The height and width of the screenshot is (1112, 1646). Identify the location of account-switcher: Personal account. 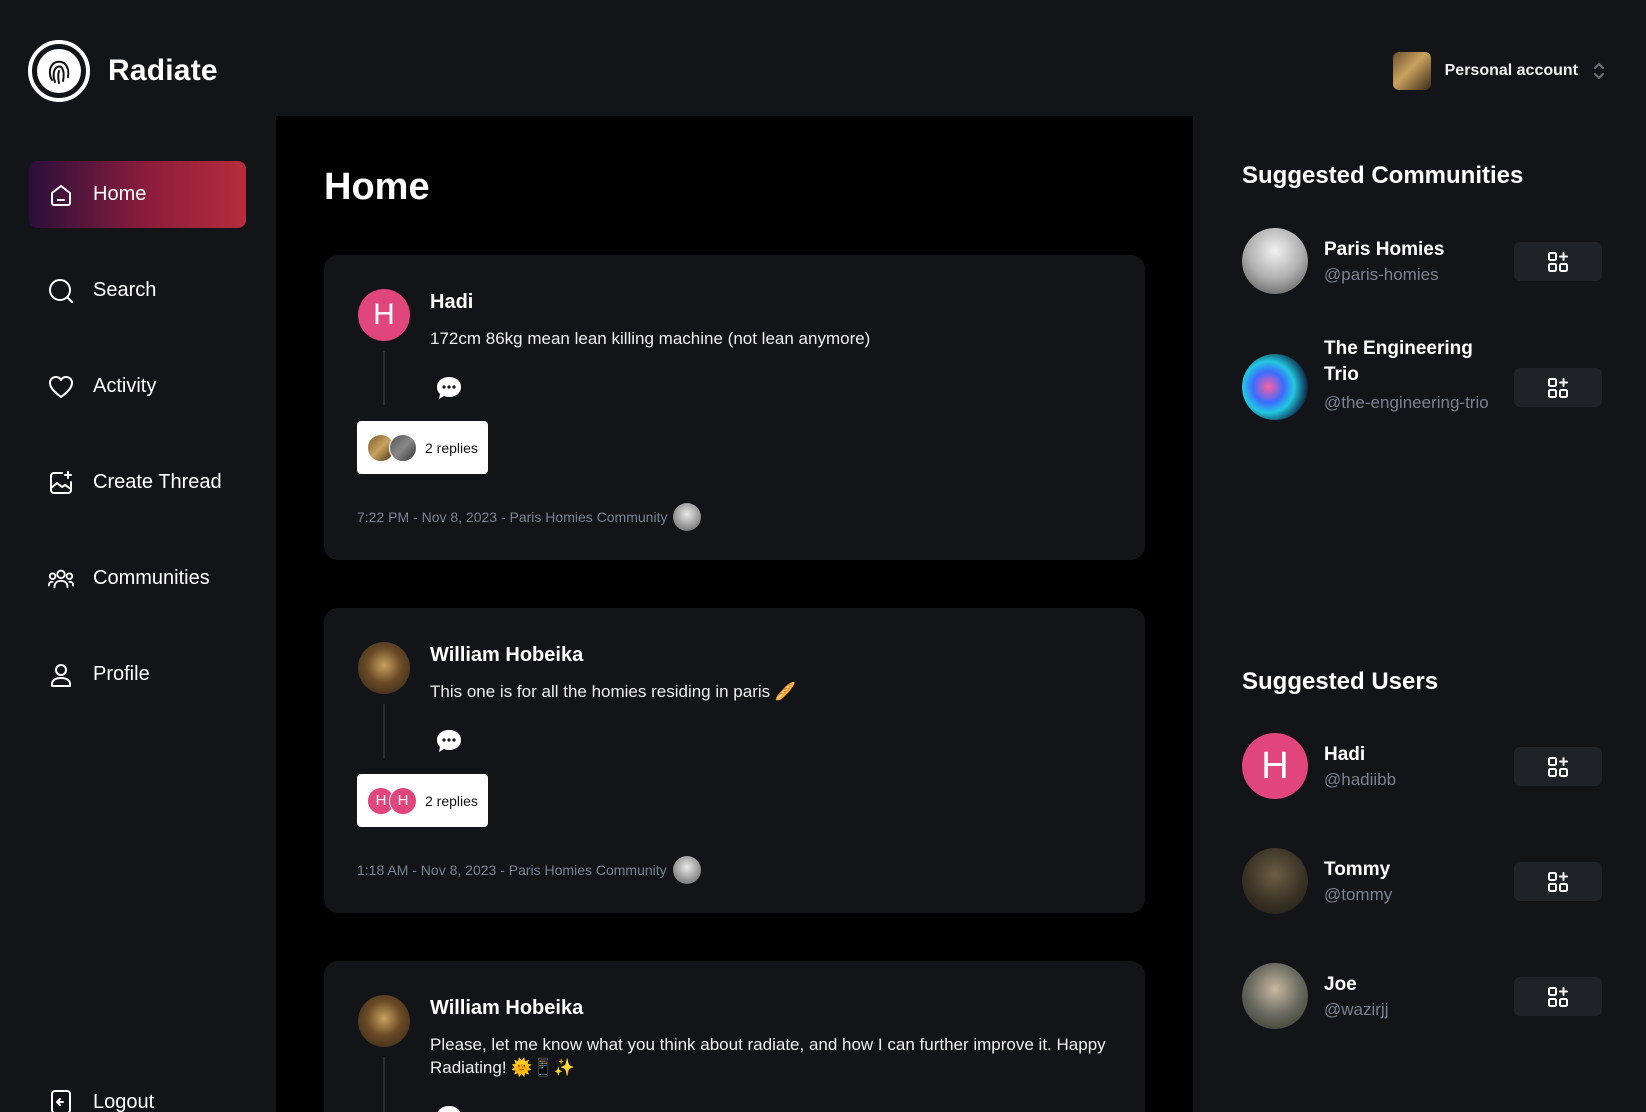
(1499, 71).